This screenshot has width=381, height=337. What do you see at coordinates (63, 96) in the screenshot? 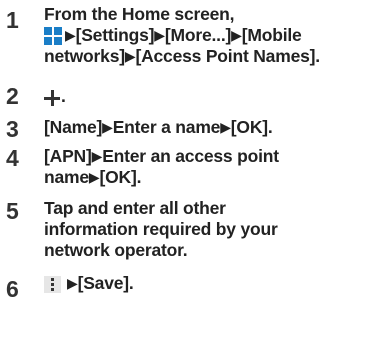
I see `step-line: .` at bounding box center [63, 96].